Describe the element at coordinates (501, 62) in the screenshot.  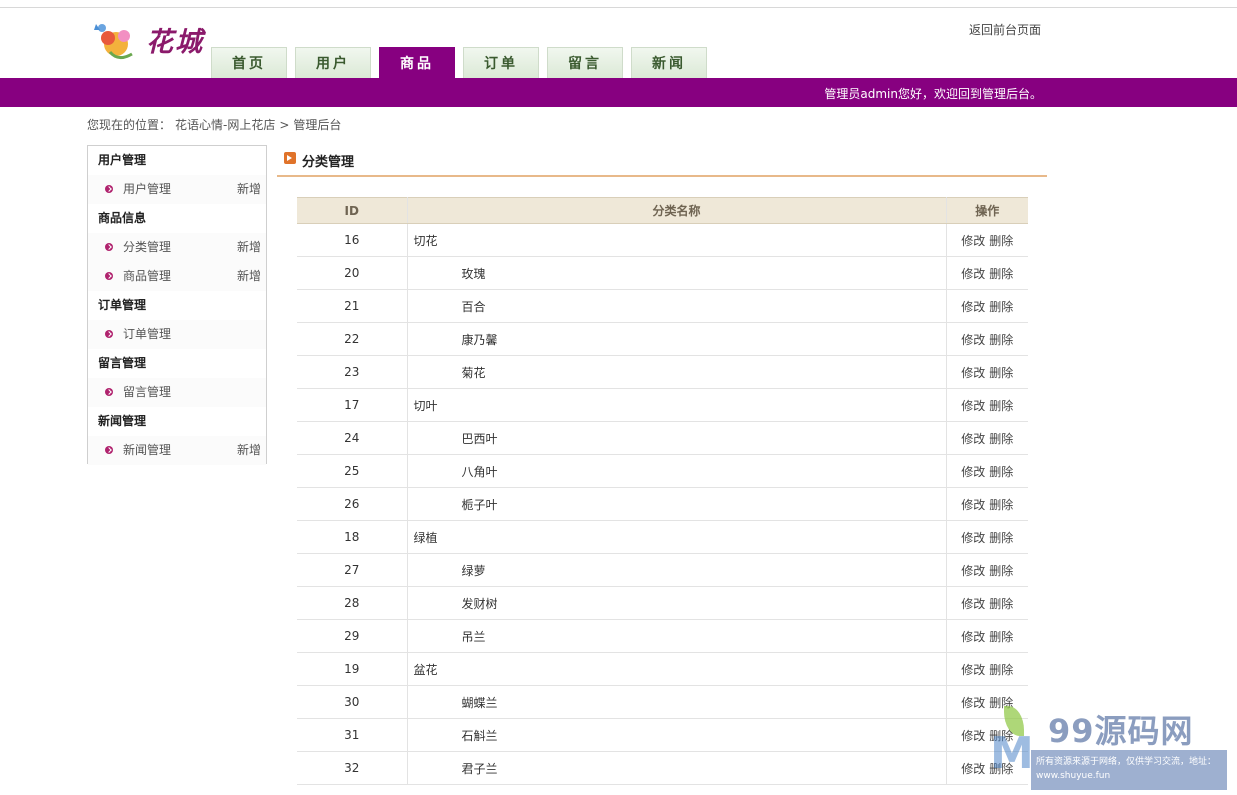
I see `nav-tab: 订单` at that location.